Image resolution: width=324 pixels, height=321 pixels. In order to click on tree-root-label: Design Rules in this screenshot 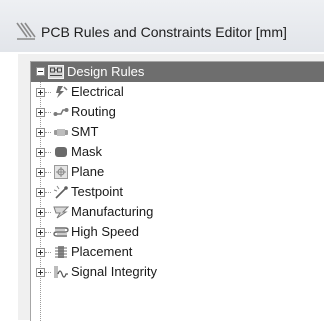, I will do `click(106, 71)`.